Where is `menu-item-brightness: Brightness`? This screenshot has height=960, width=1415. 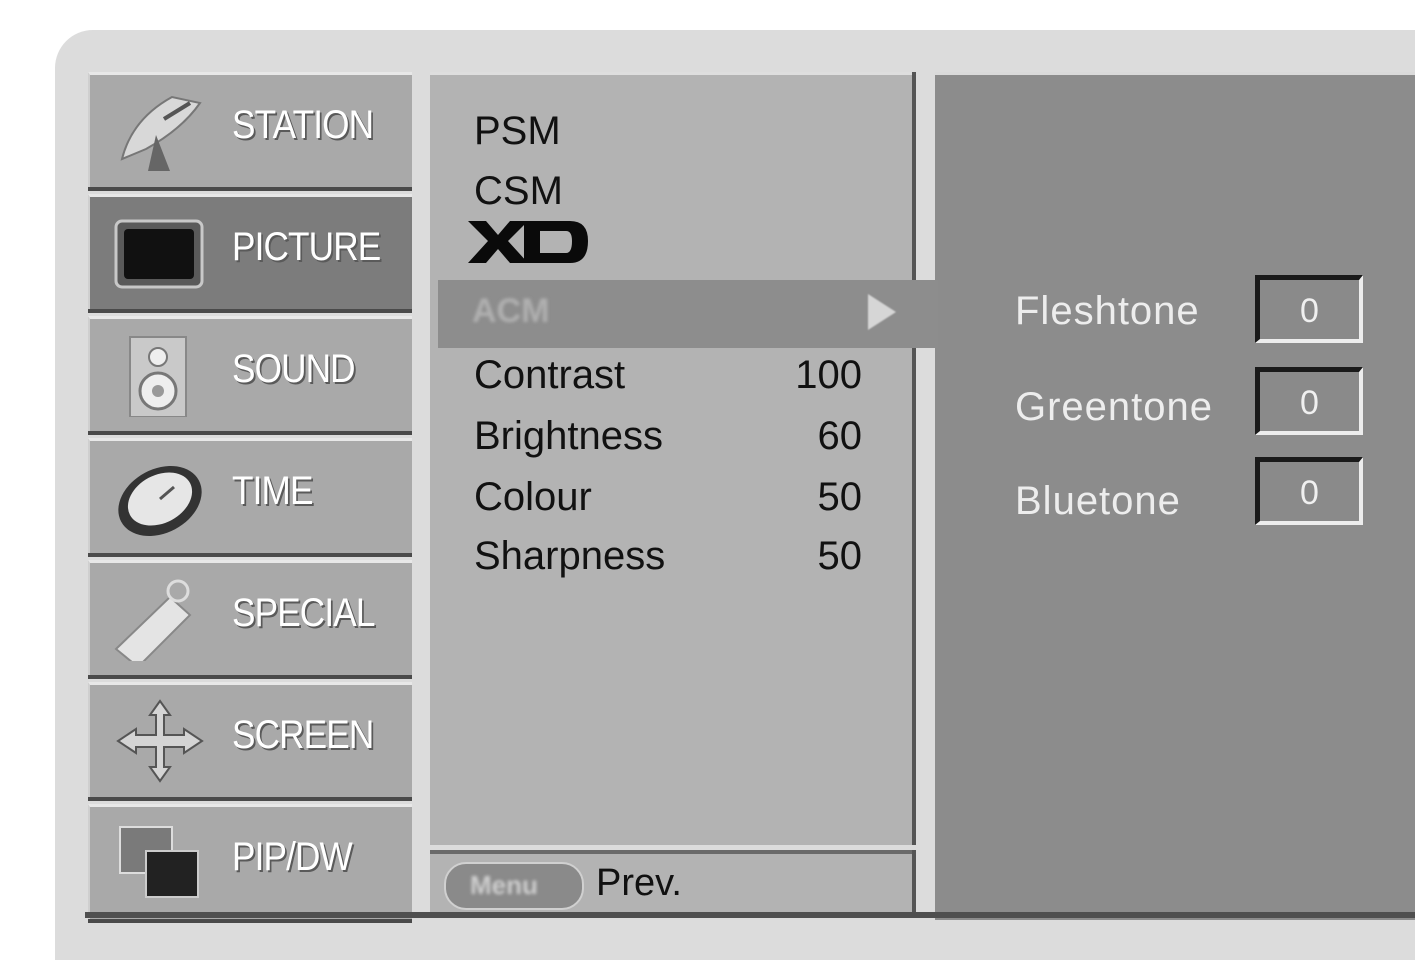 menu-item-brightness: Brightness is located at coordinates (568, 436).